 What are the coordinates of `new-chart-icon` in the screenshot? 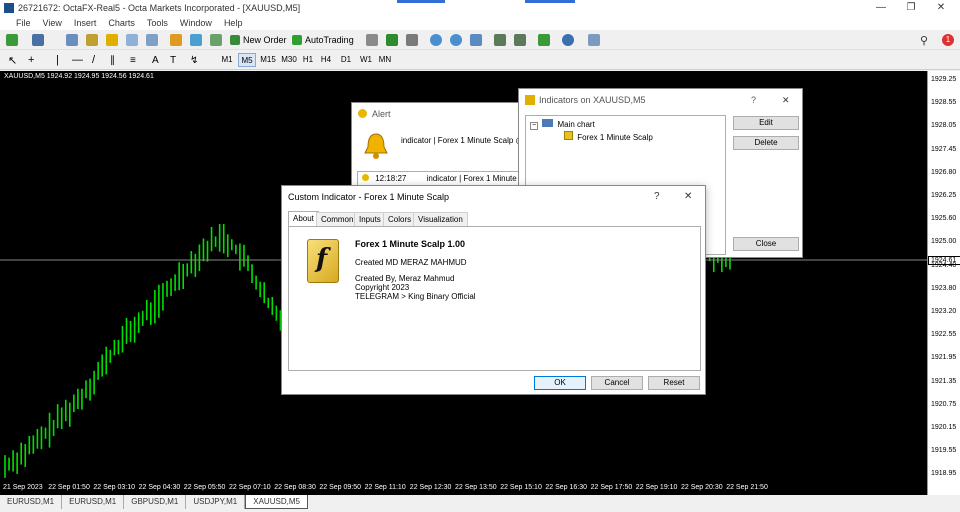 It's located at (12, 40).